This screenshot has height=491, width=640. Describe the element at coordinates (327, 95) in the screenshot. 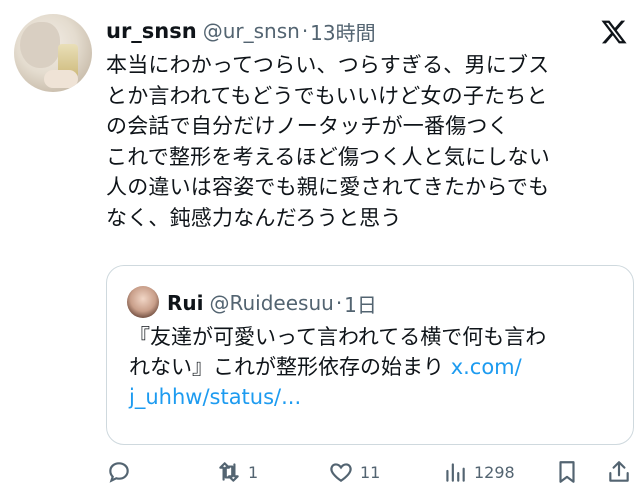

I see `tweet-text-line: とか言われてもどうでもいいけど女の子たちと` at that location.